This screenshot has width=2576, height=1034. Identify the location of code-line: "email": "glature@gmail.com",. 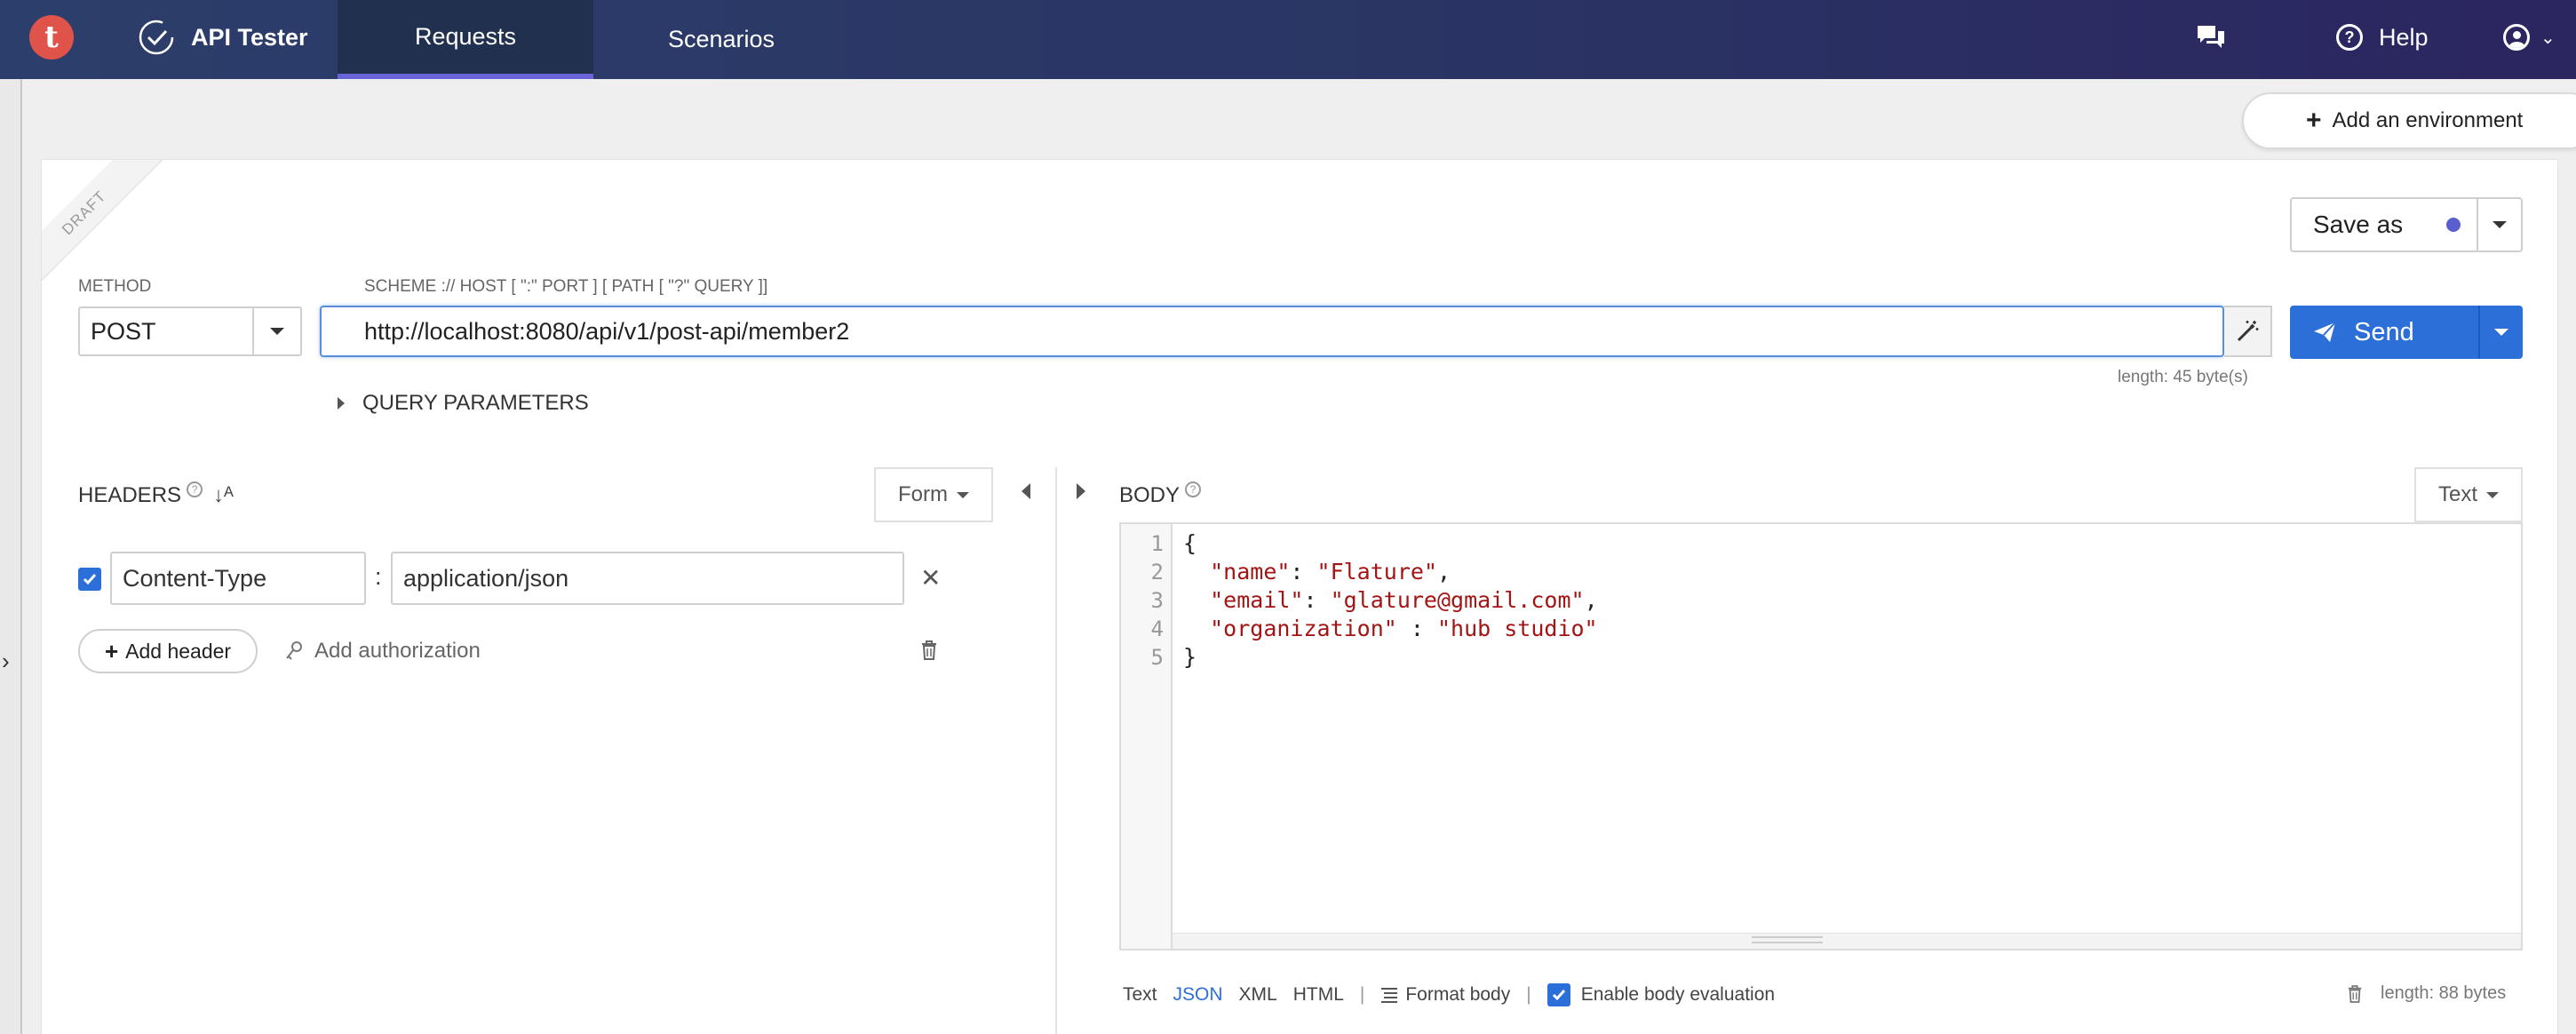
(1390, 600).